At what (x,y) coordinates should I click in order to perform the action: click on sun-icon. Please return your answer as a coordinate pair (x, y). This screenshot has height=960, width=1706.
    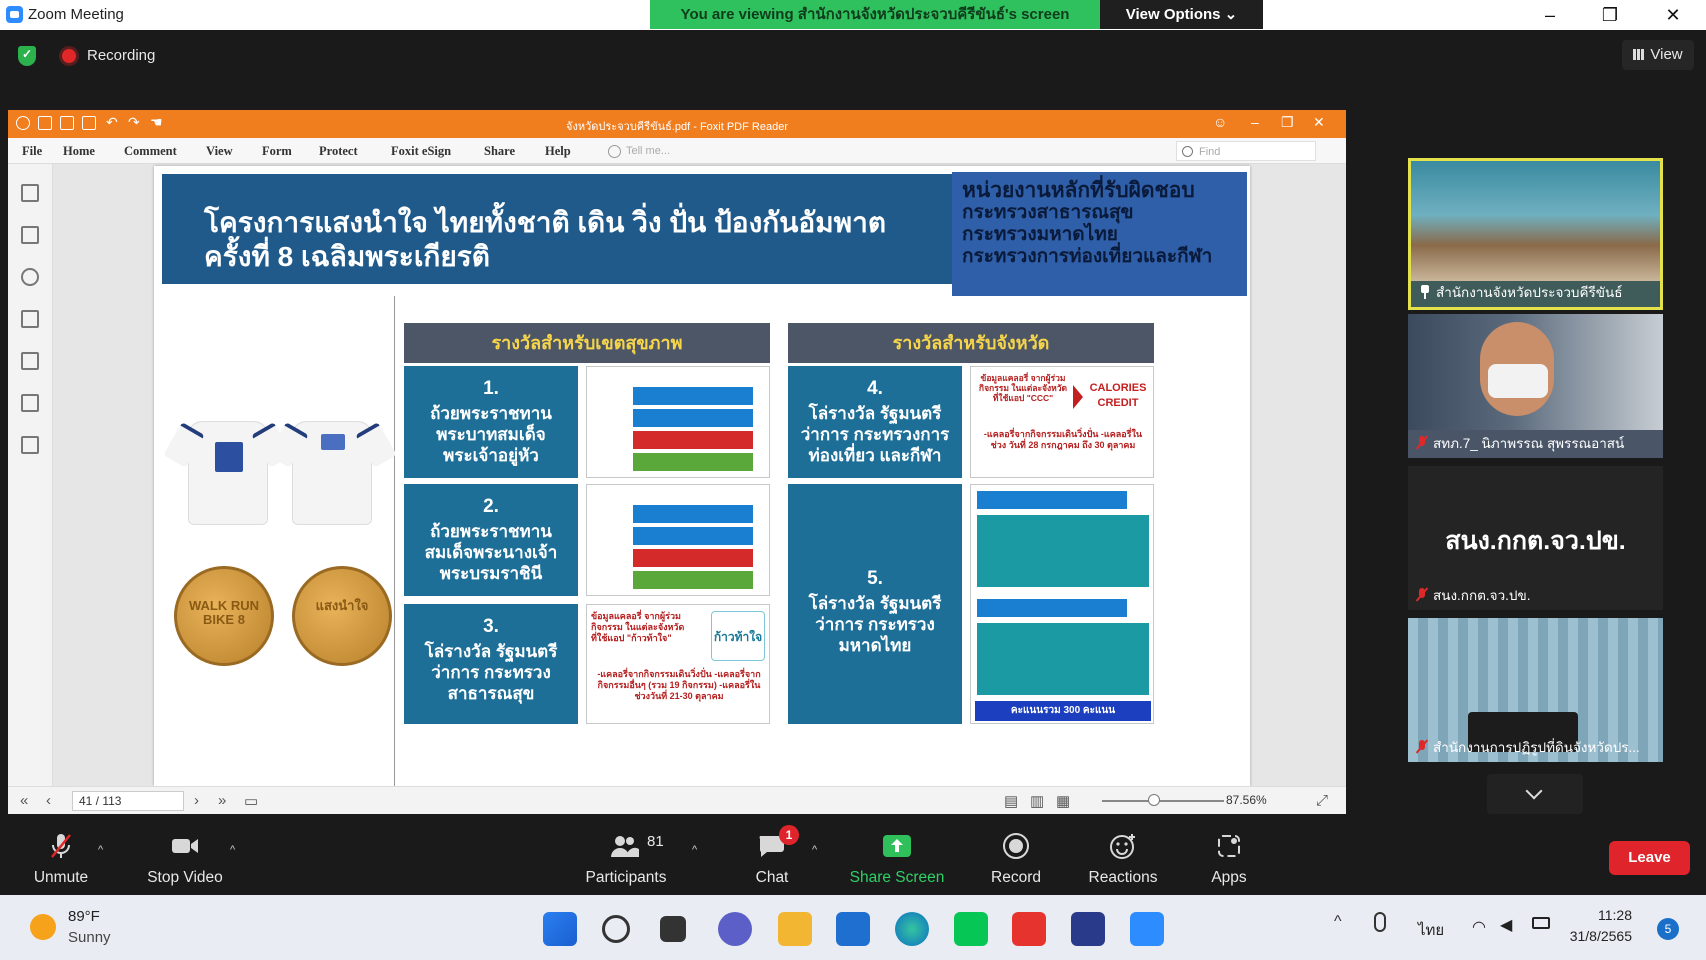
    Looking at the image, I should click on (43, 927).